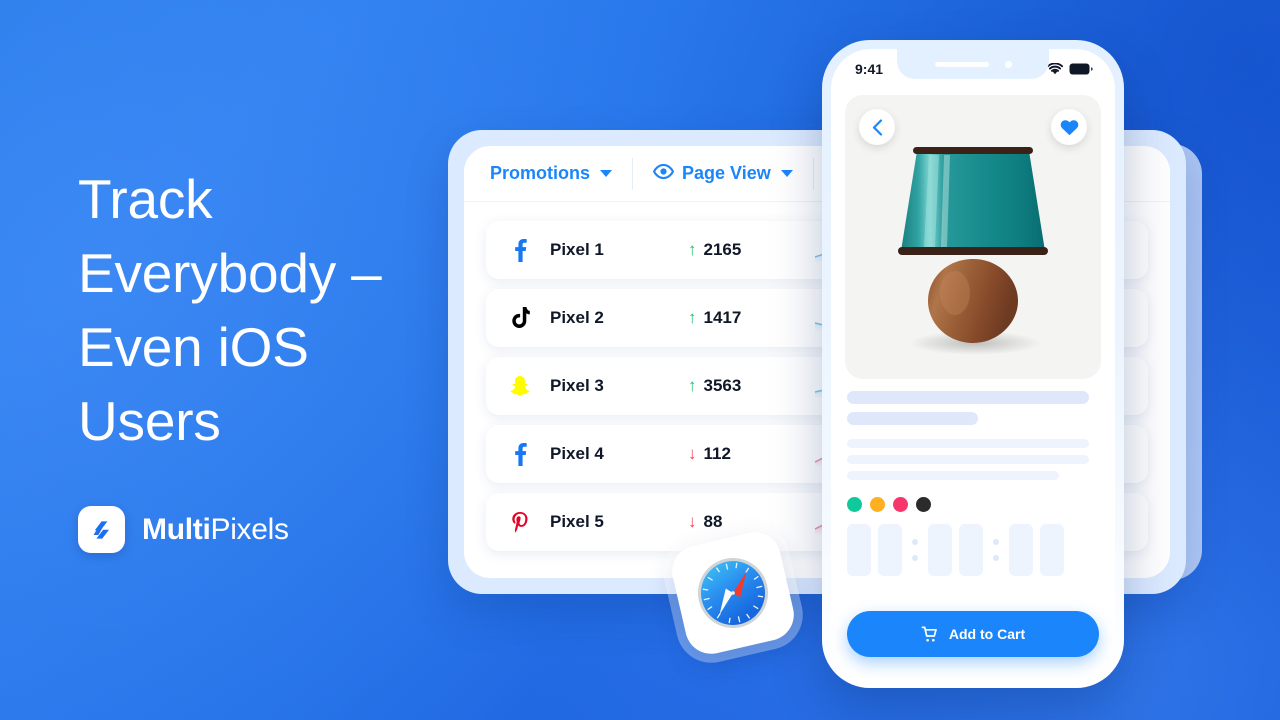  Describe the element at coordinates (230, 310) in the screenshot. I see `page-title: Track Everybody – Even iOS Users` at that location.